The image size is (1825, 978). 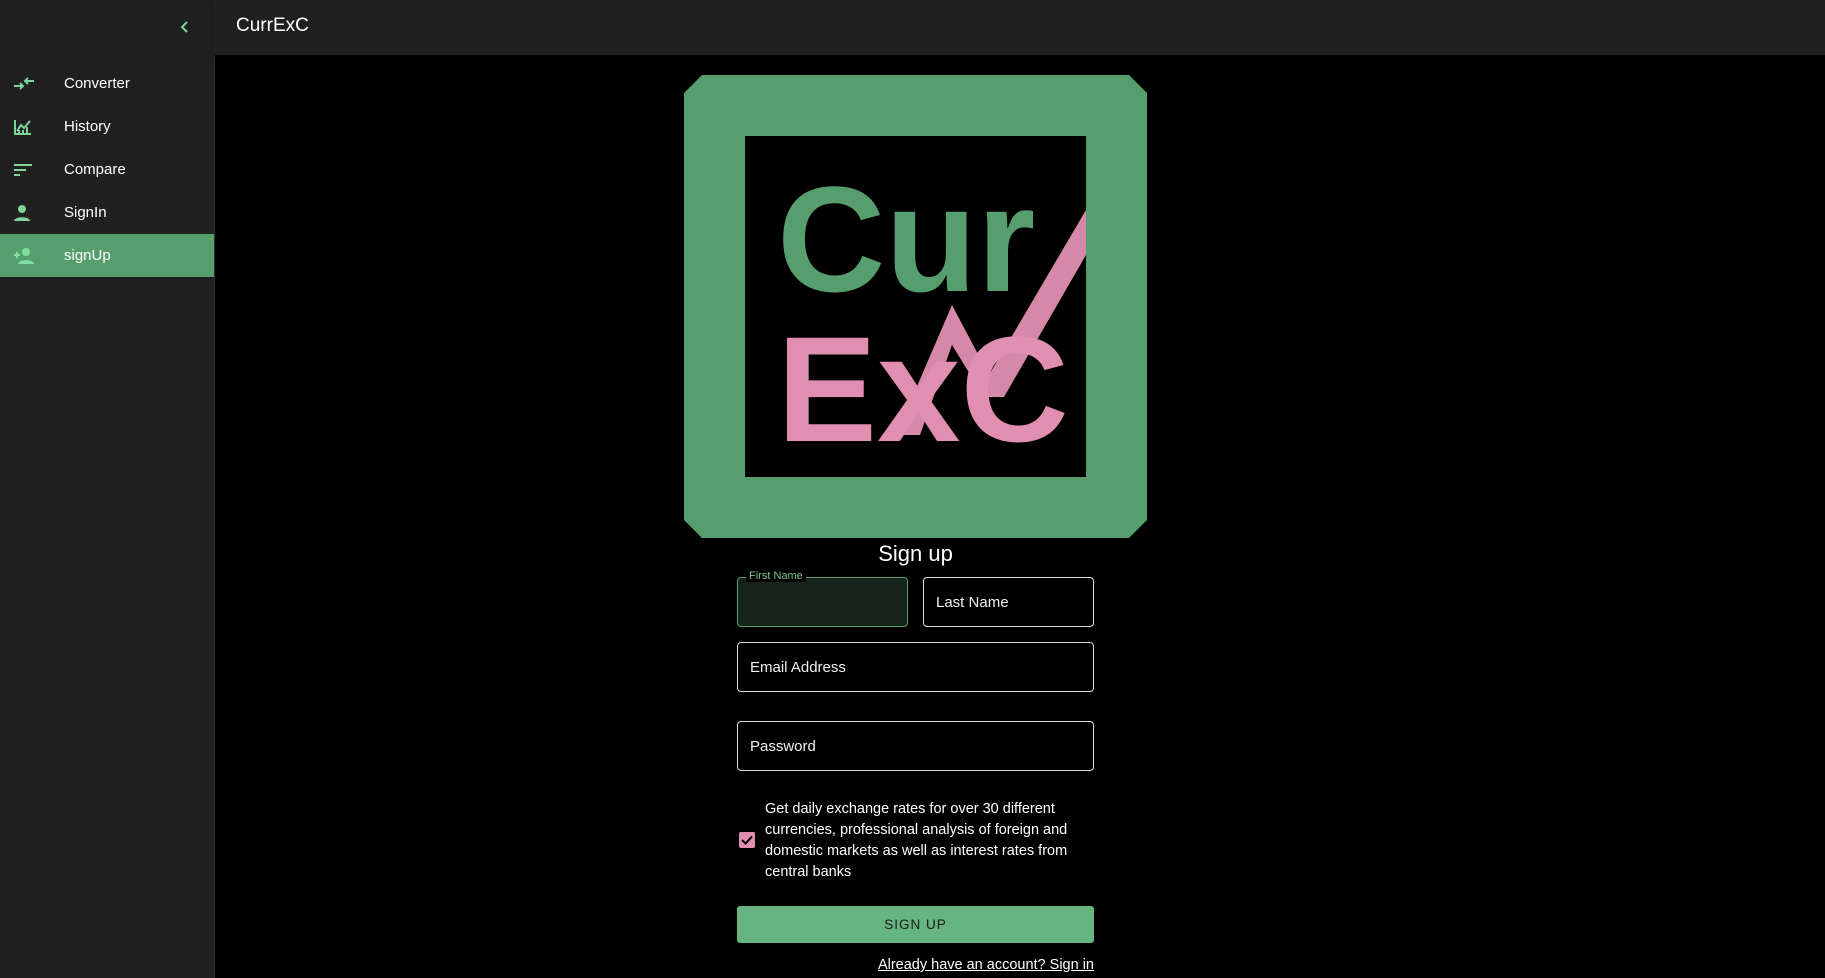 I want to click on sidebar-item-signin: SignIn, so click(x=107, y=212).